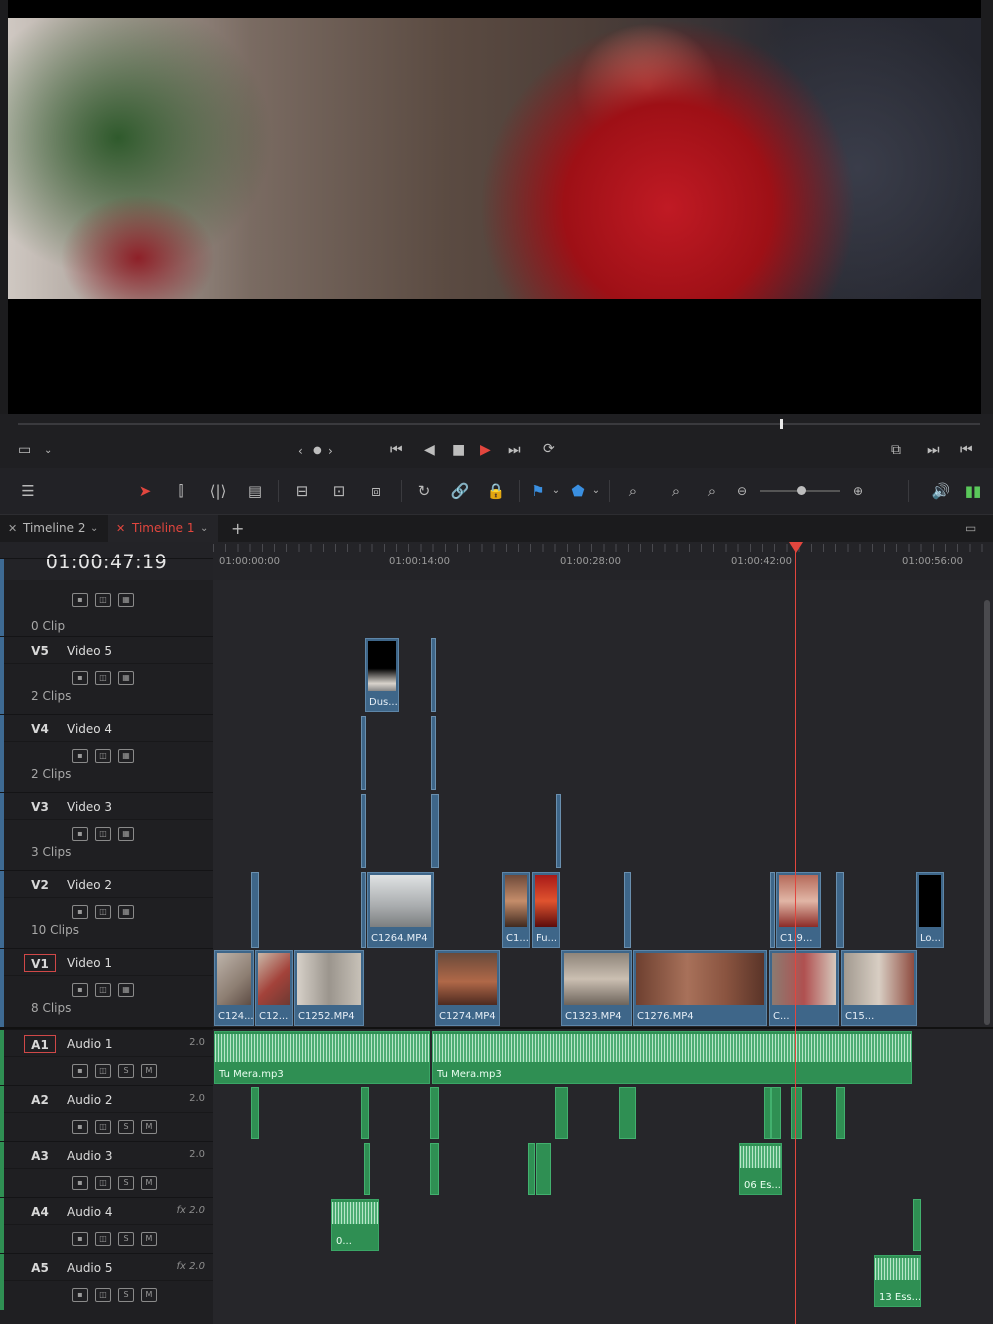  I want to click on video-clip: C1252.MP4, so click(329, 988).